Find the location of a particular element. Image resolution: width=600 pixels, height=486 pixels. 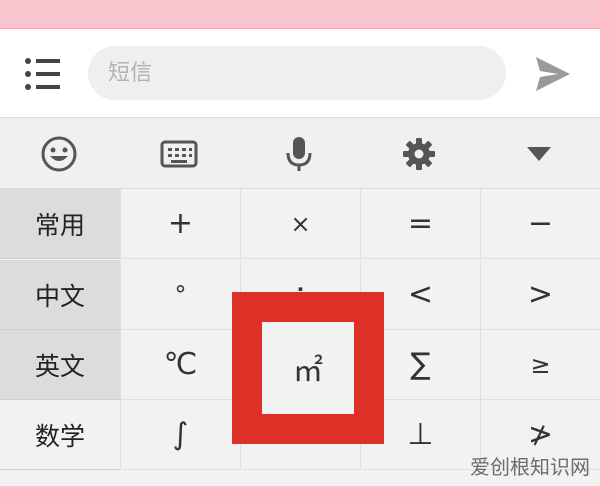

gear-icon is located at coordinates (419, 154).